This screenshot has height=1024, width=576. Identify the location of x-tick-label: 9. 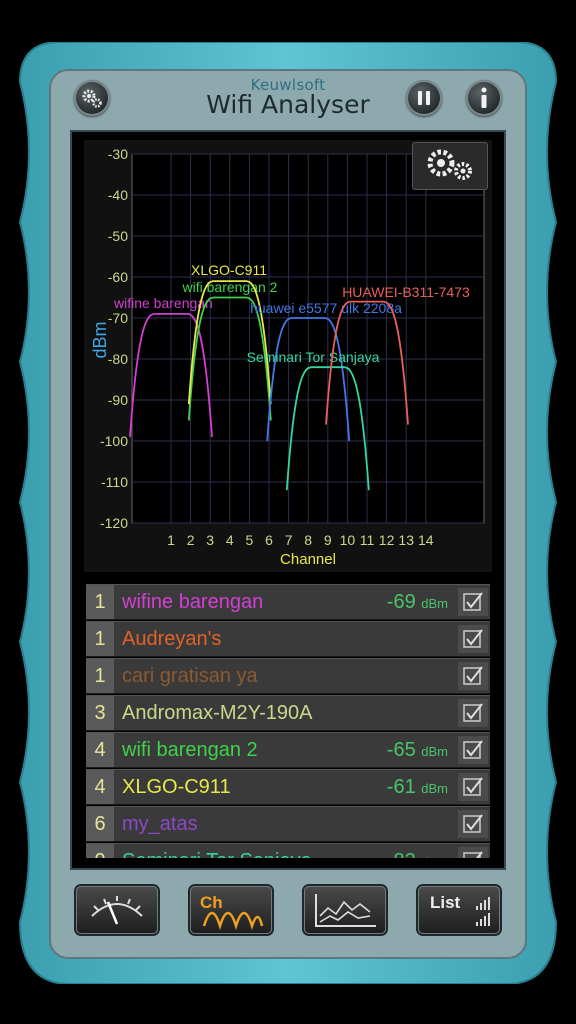
(328, 540).